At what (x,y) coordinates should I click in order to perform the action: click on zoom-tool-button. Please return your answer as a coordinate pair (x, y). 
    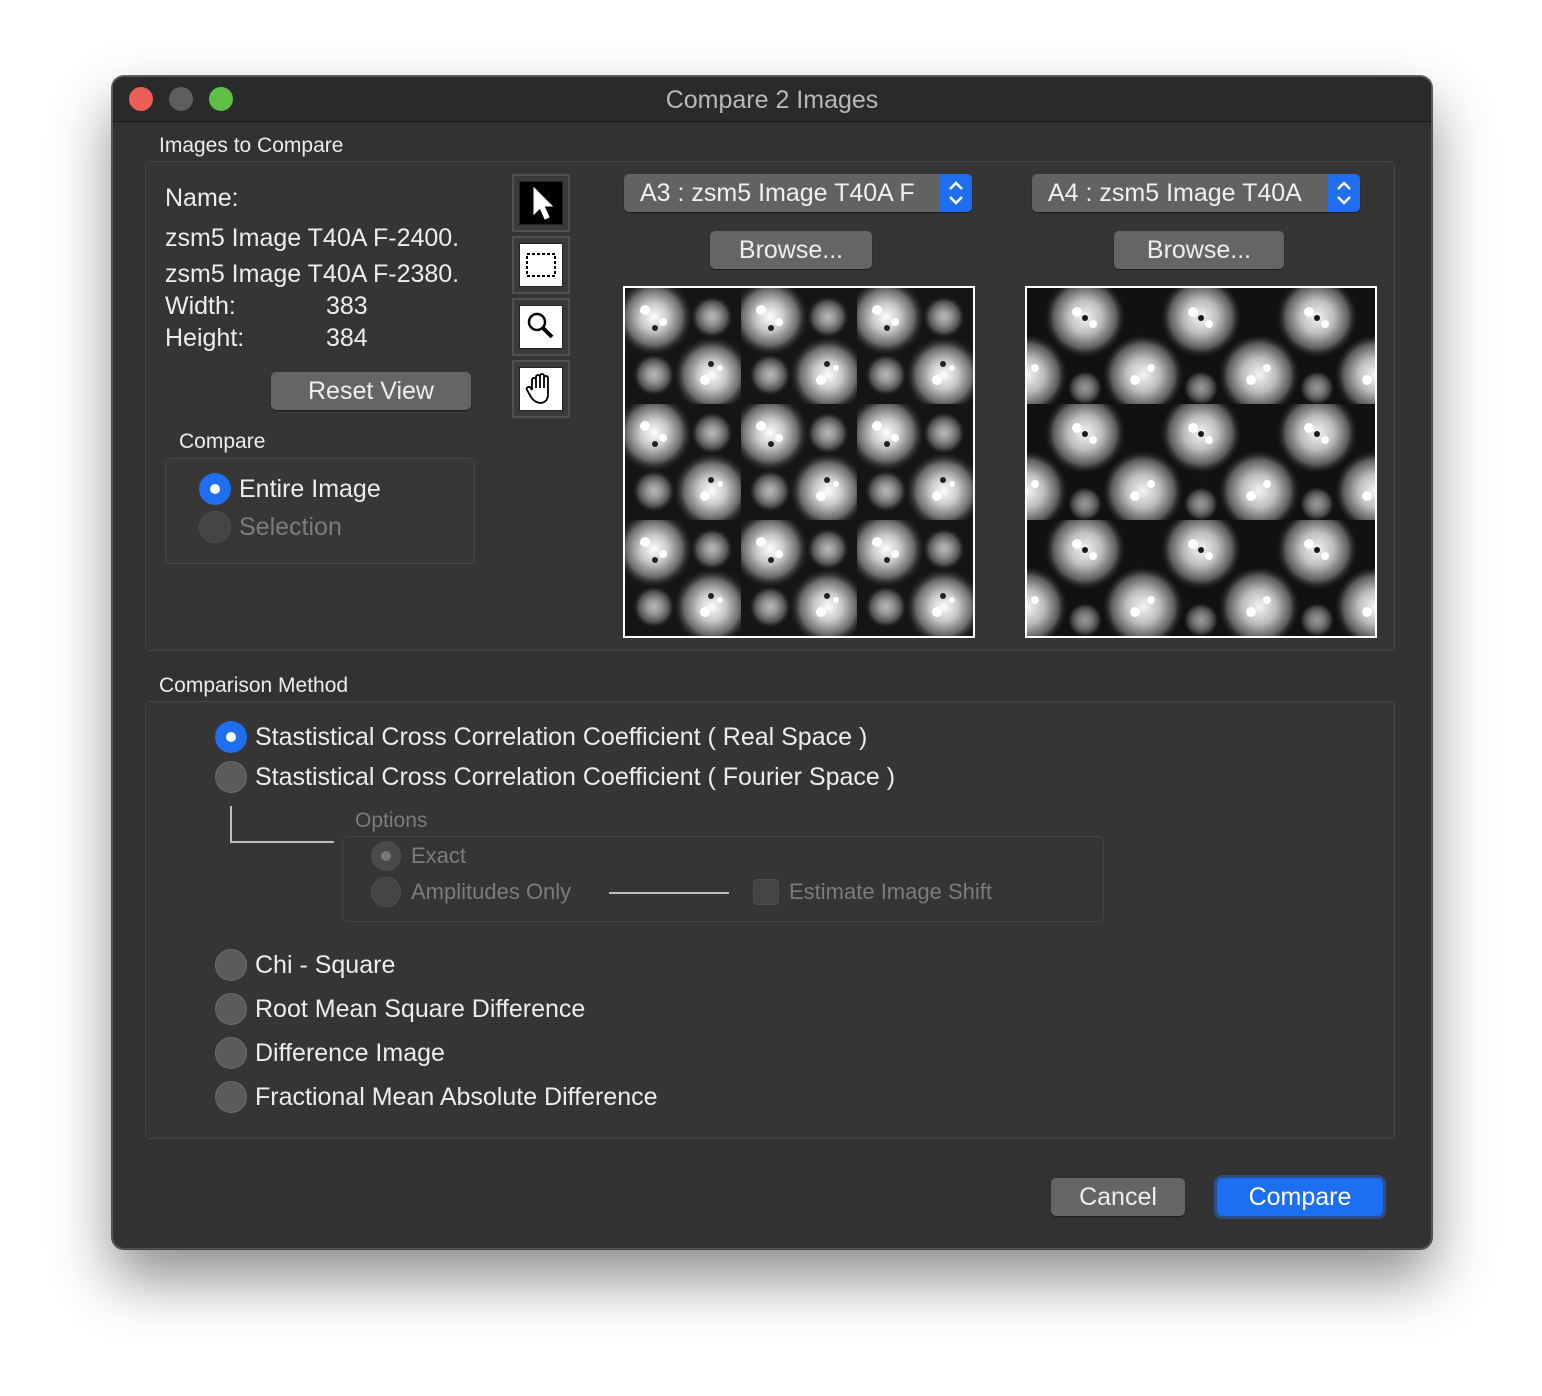
    Looking at the image, I should click on (541, 327).